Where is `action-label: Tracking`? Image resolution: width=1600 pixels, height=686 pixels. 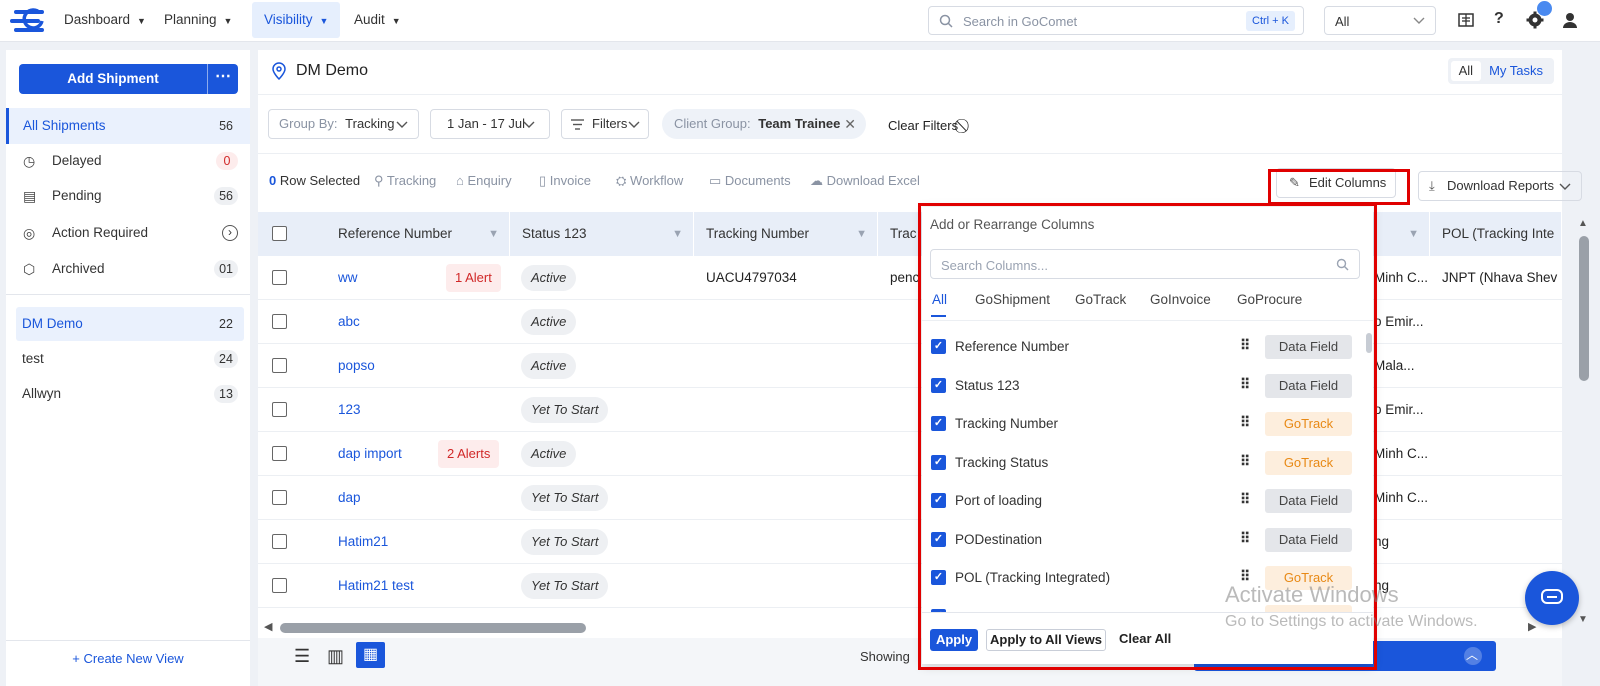 action-label: Tracking is located at coordinates (411, 180).